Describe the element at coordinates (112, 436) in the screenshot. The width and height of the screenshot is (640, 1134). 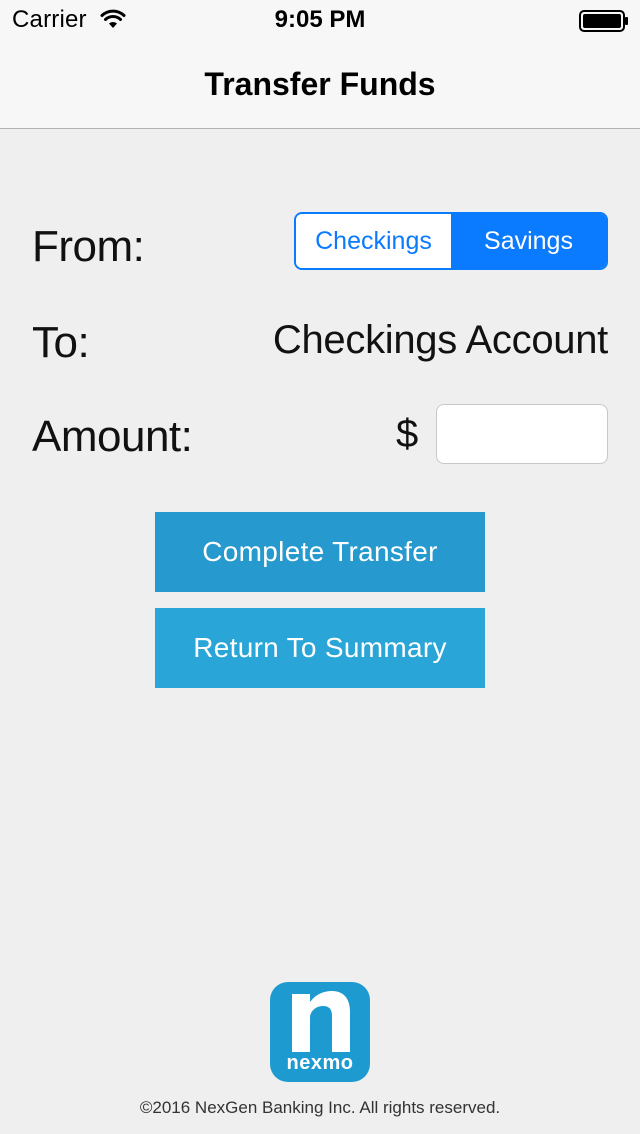
I see `amount-label: Amount:` at that location.